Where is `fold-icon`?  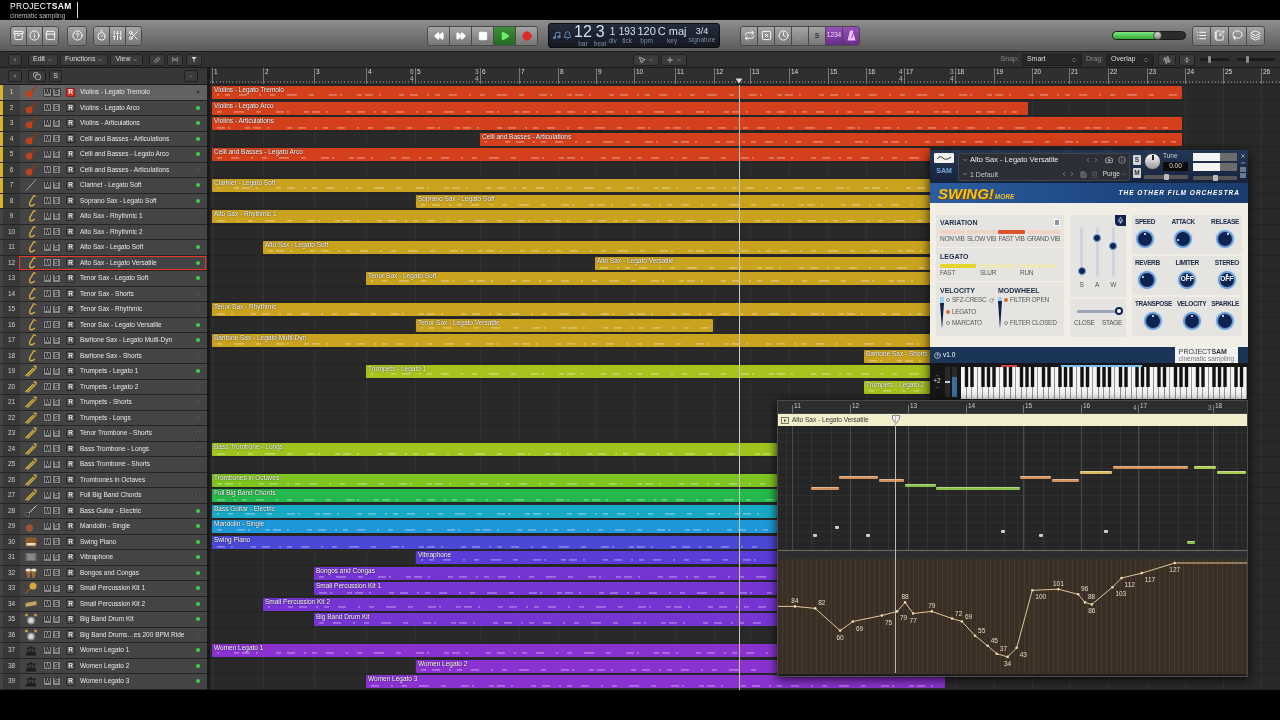
fold-icon is located at coordinates (1187, 59).